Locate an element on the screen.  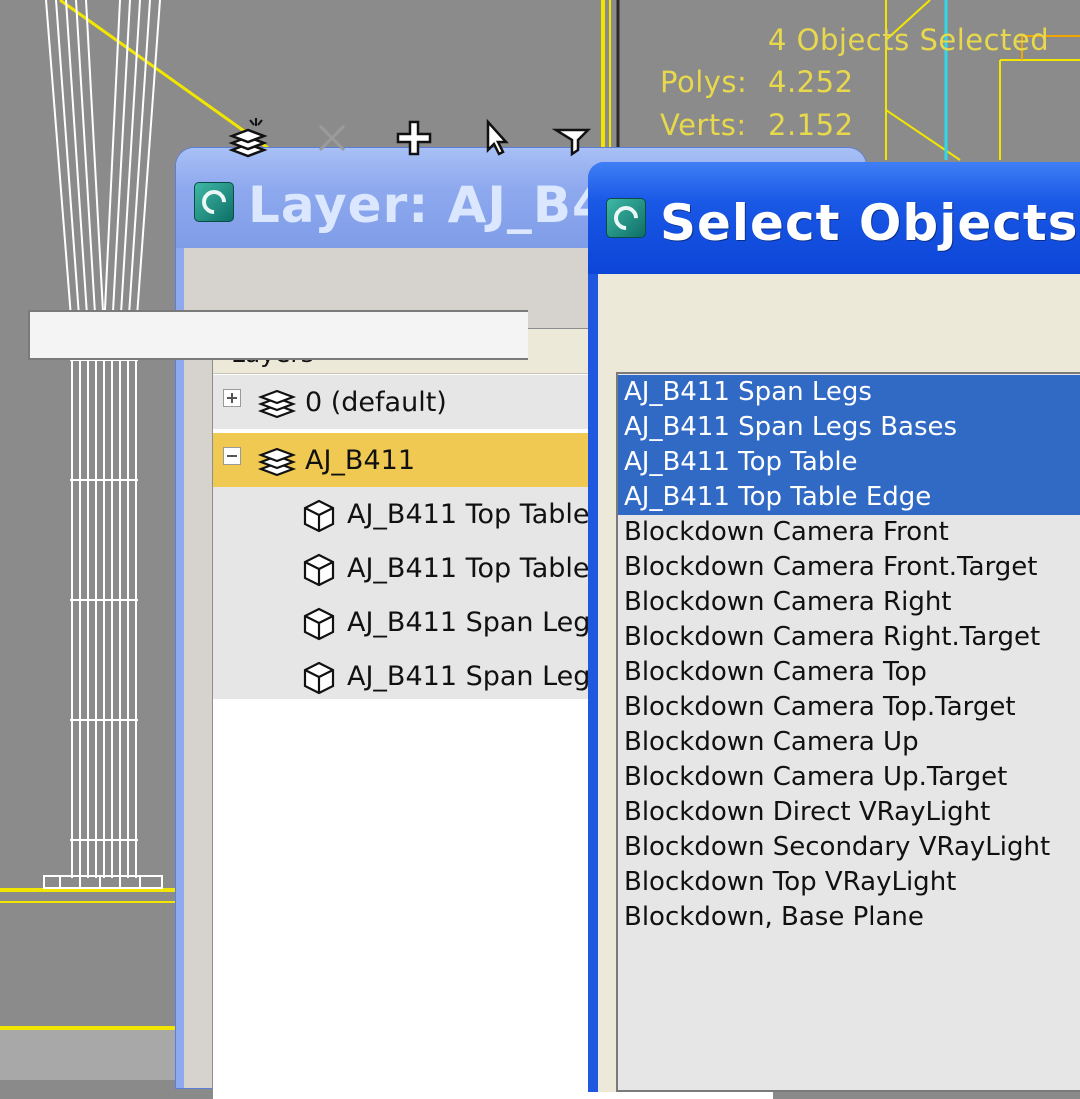
list-item: AJ_B411 Span Legs Bases is located at coordinates (849, 427).